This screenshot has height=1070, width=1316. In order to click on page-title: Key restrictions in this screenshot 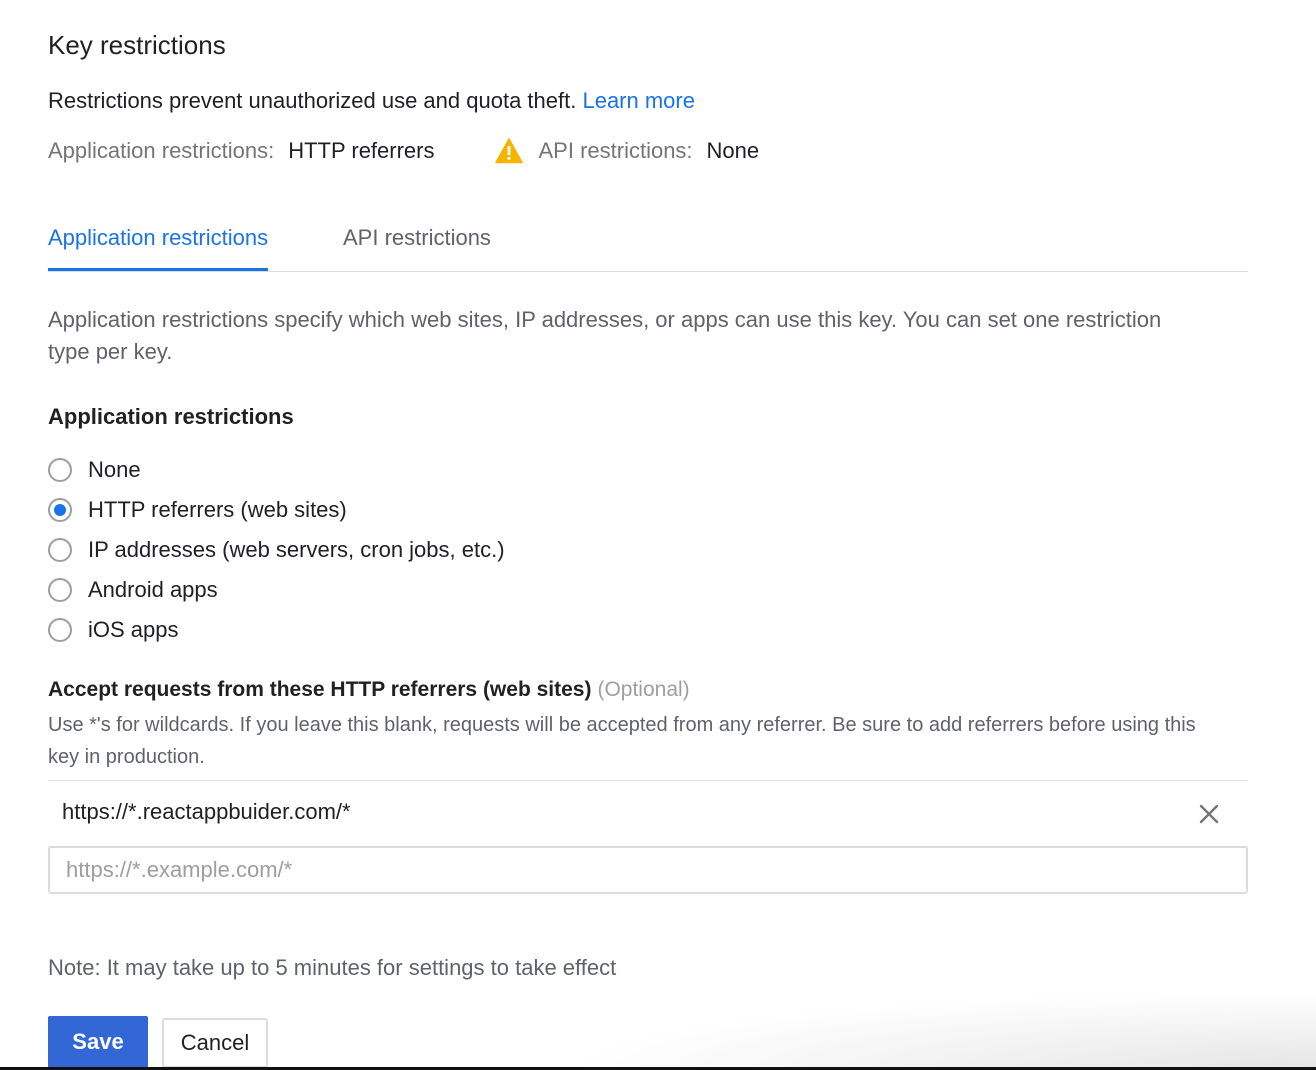, I will do `click(137, 45)`.